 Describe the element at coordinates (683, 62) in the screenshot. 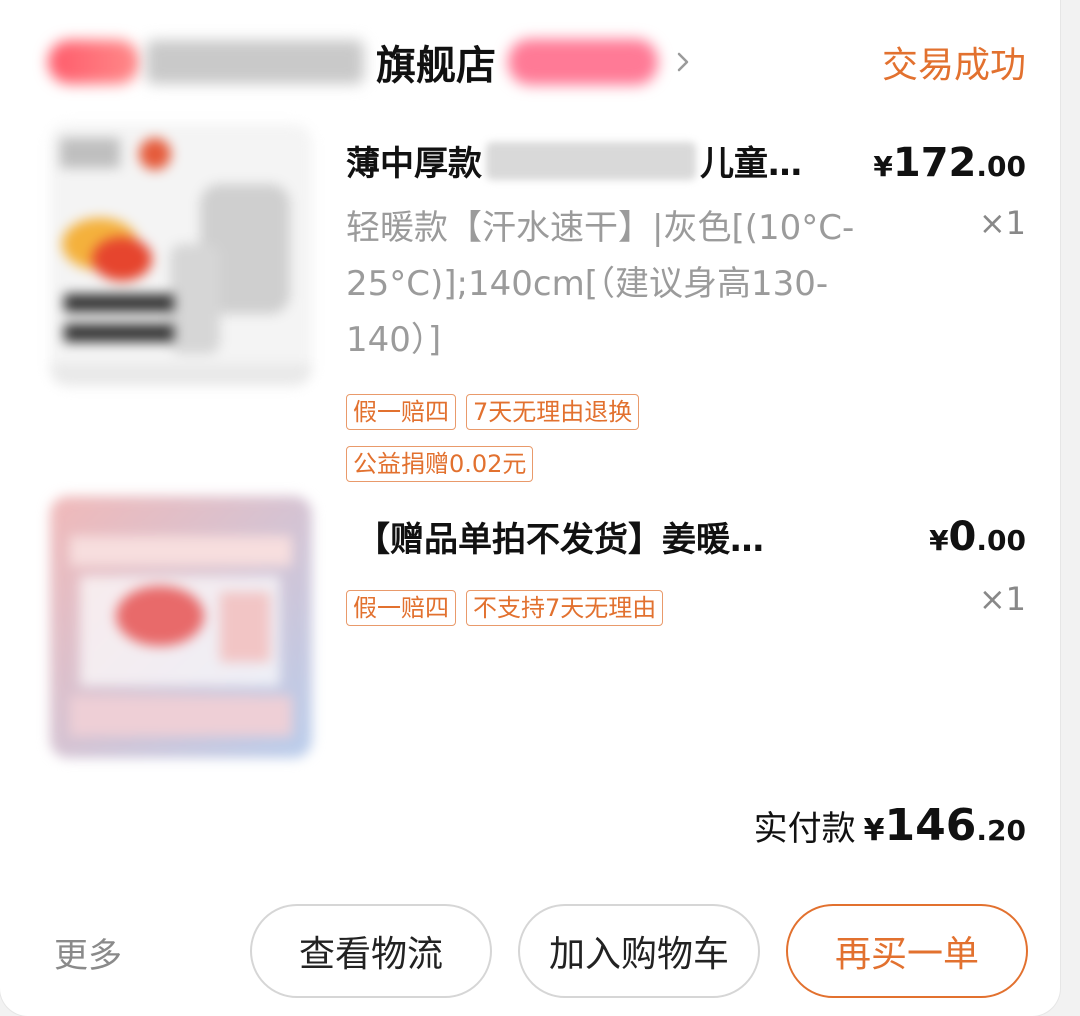

I see `chevron-right-icon` at that location.